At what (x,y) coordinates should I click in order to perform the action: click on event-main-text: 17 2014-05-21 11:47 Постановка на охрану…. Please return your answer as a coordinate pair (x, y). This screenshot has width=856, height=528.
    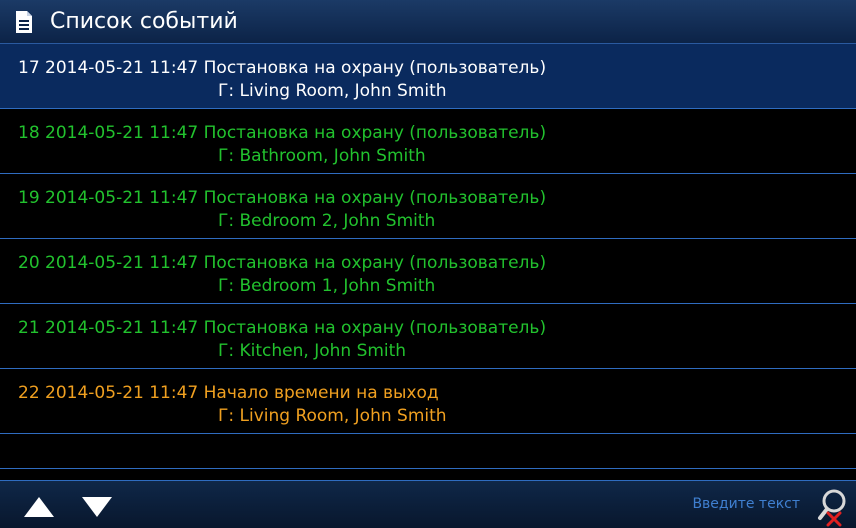
    Looking at the image, I should click on (282, 68).